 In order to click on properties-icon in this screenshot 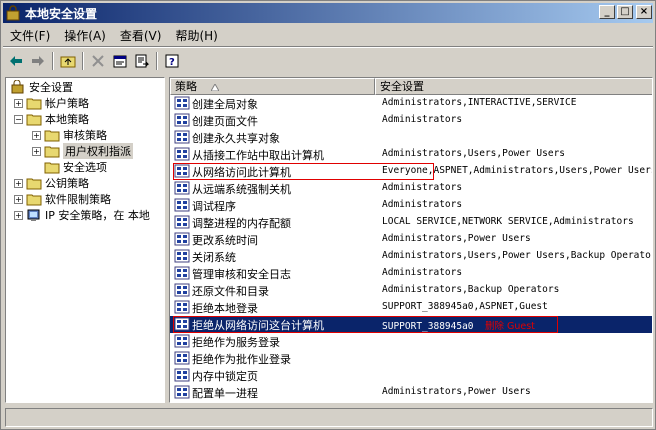, I will do `click(120, 61)`.